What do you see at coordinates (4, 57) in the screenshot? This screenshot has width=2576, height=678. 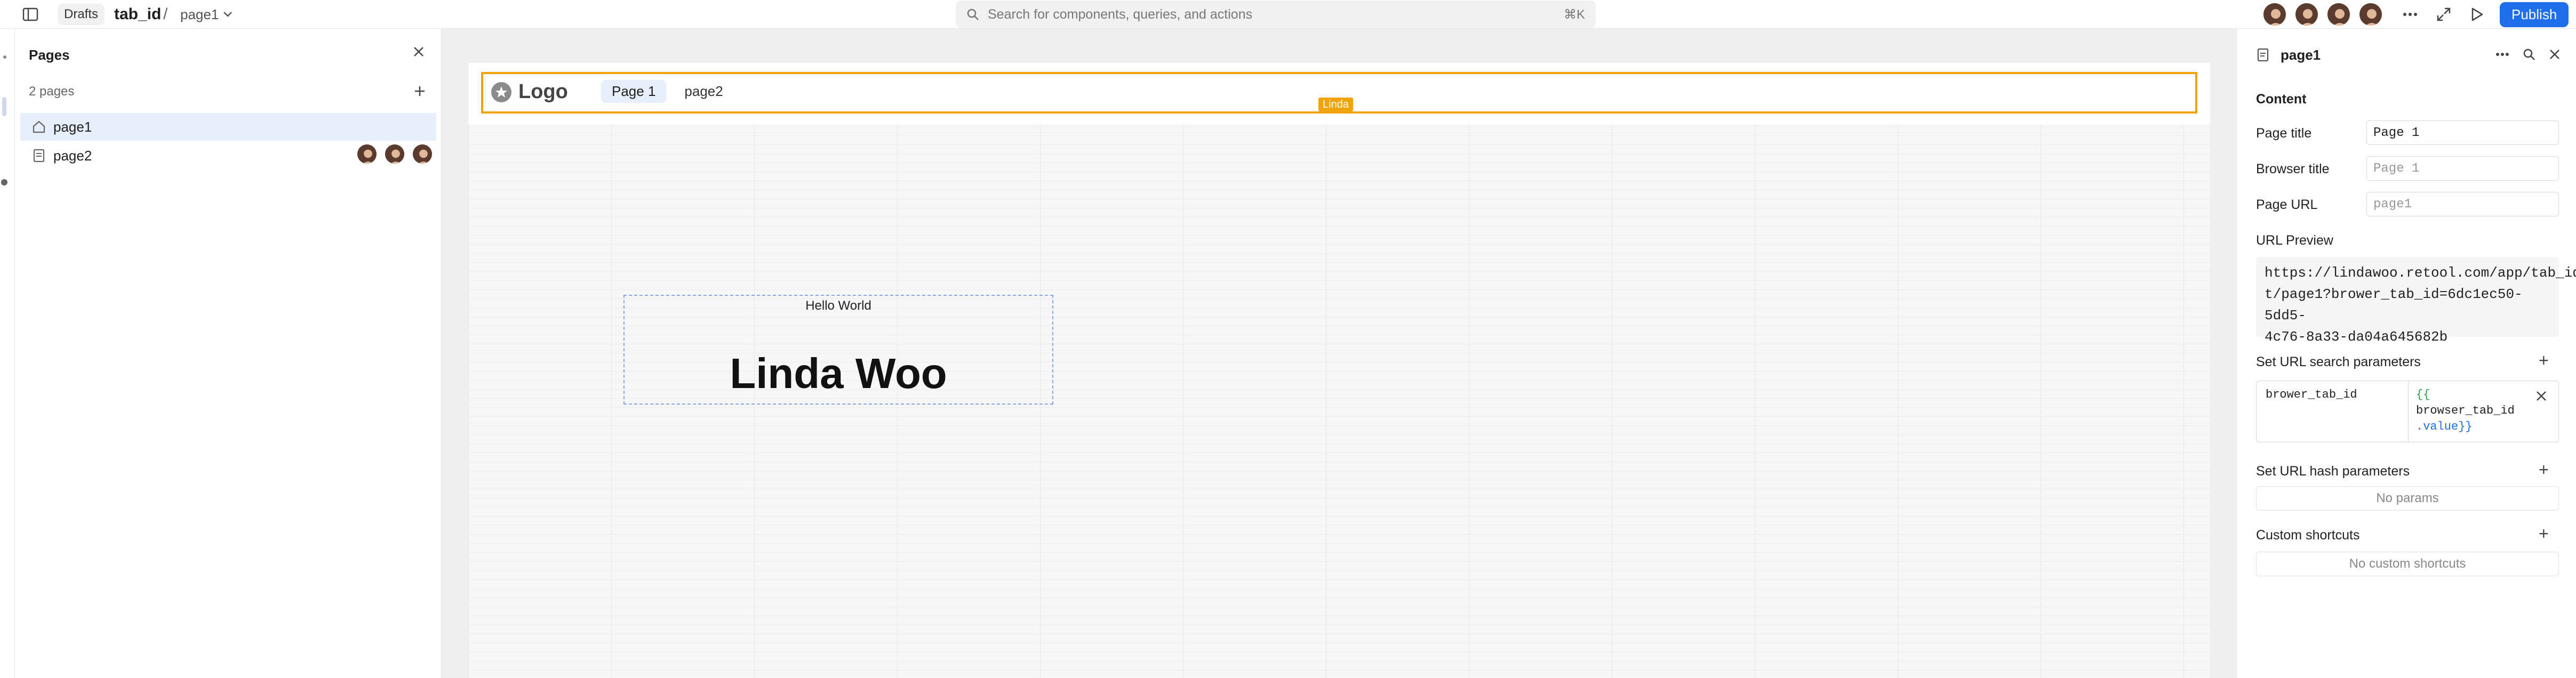 I see `rail-dot-icon` at bounding box center [4, 57].